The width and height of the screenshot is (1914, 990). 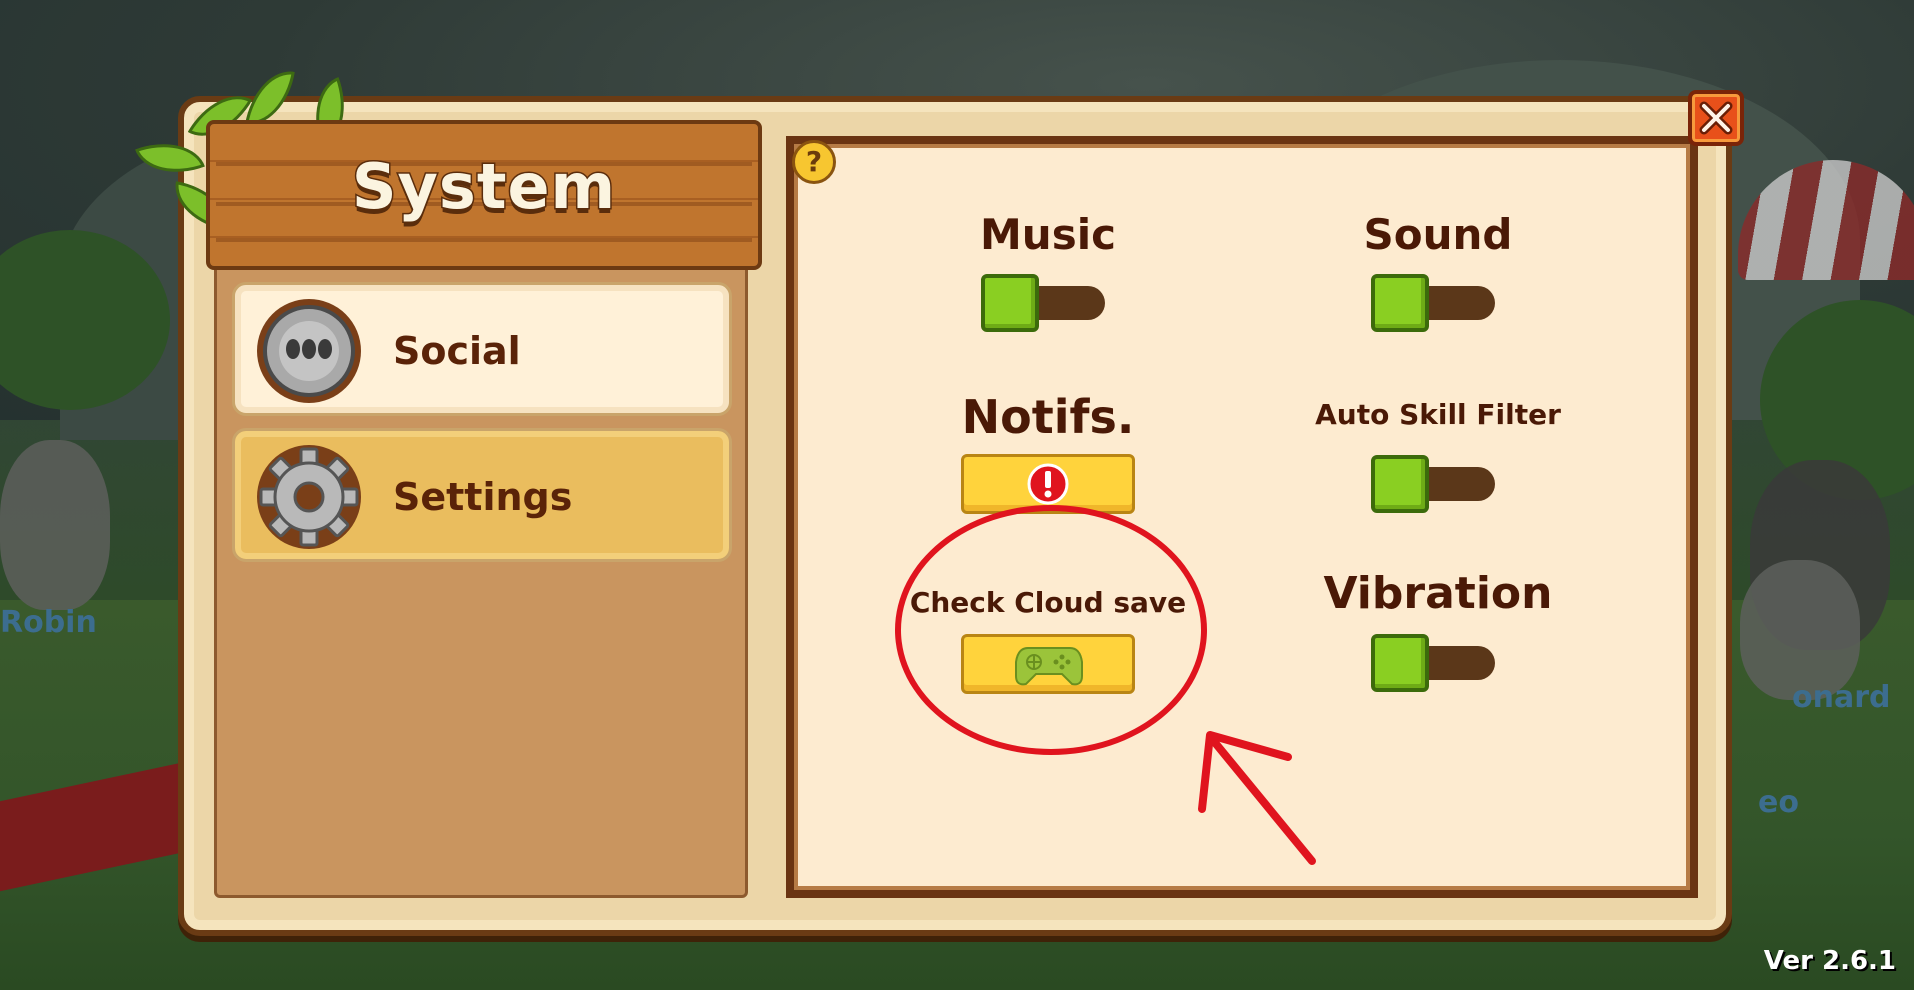 I want to click on stone-wheel-icon, so click(x=309, y=351).